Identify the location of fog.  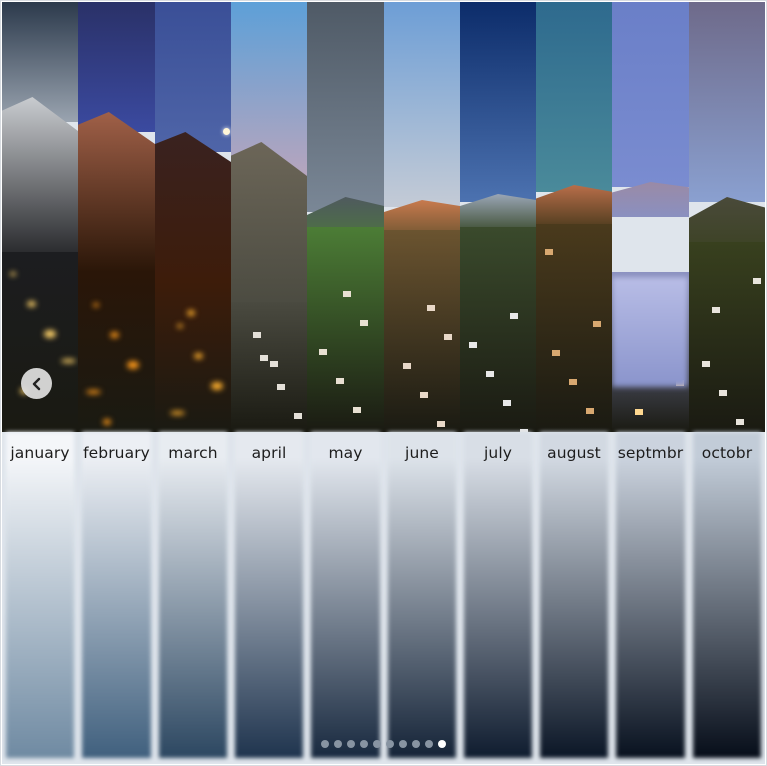
(650, 332).